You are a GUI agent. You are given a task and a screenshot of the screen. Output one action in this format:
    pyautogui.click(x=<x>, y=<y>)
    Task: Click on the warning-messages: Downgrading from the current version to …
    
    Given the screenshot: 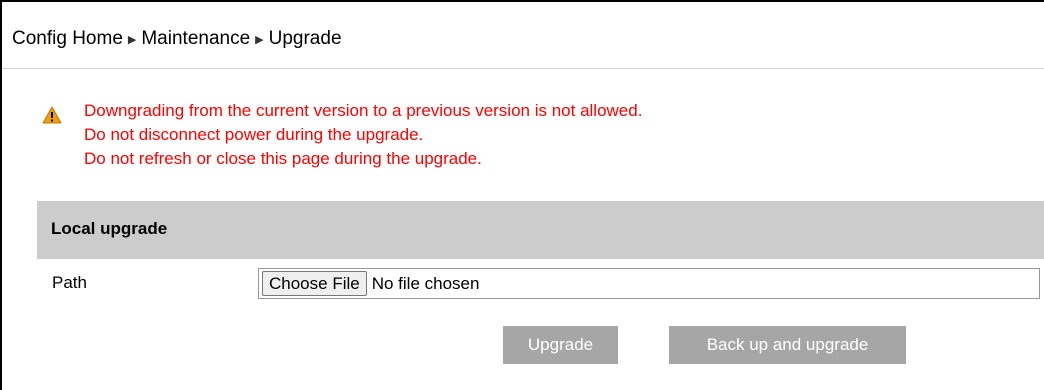 What is the action you would take?
    pyautogui.click(x=363, y=135)
    